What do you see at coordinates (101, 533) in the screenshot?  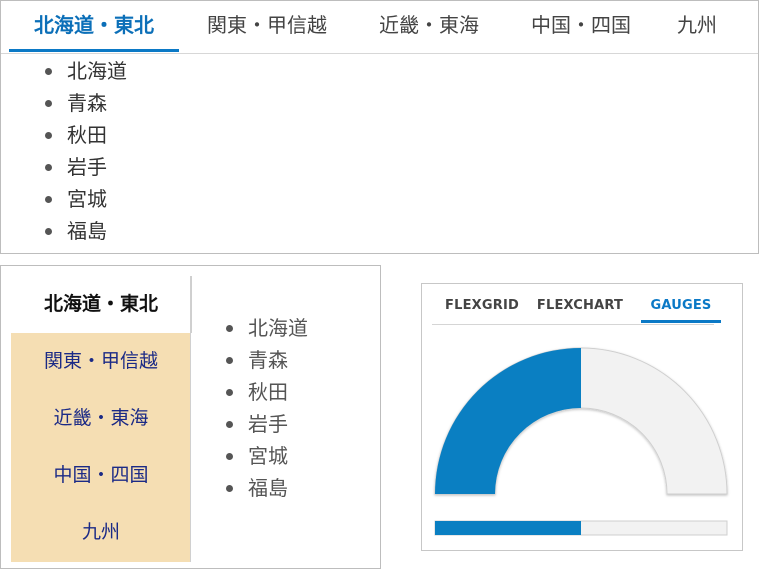 I see `vtab-kyushu: 九州` at bounding box center [101, 533].